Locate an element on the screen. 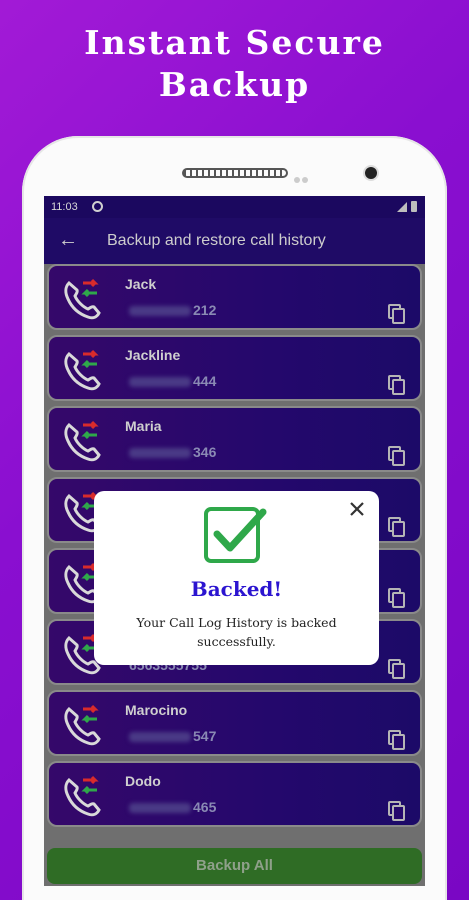 Image resolution: width=469 pixels, height=900 pixels. call-list-item: Dodo 465 is located at coordinates (234, 794).